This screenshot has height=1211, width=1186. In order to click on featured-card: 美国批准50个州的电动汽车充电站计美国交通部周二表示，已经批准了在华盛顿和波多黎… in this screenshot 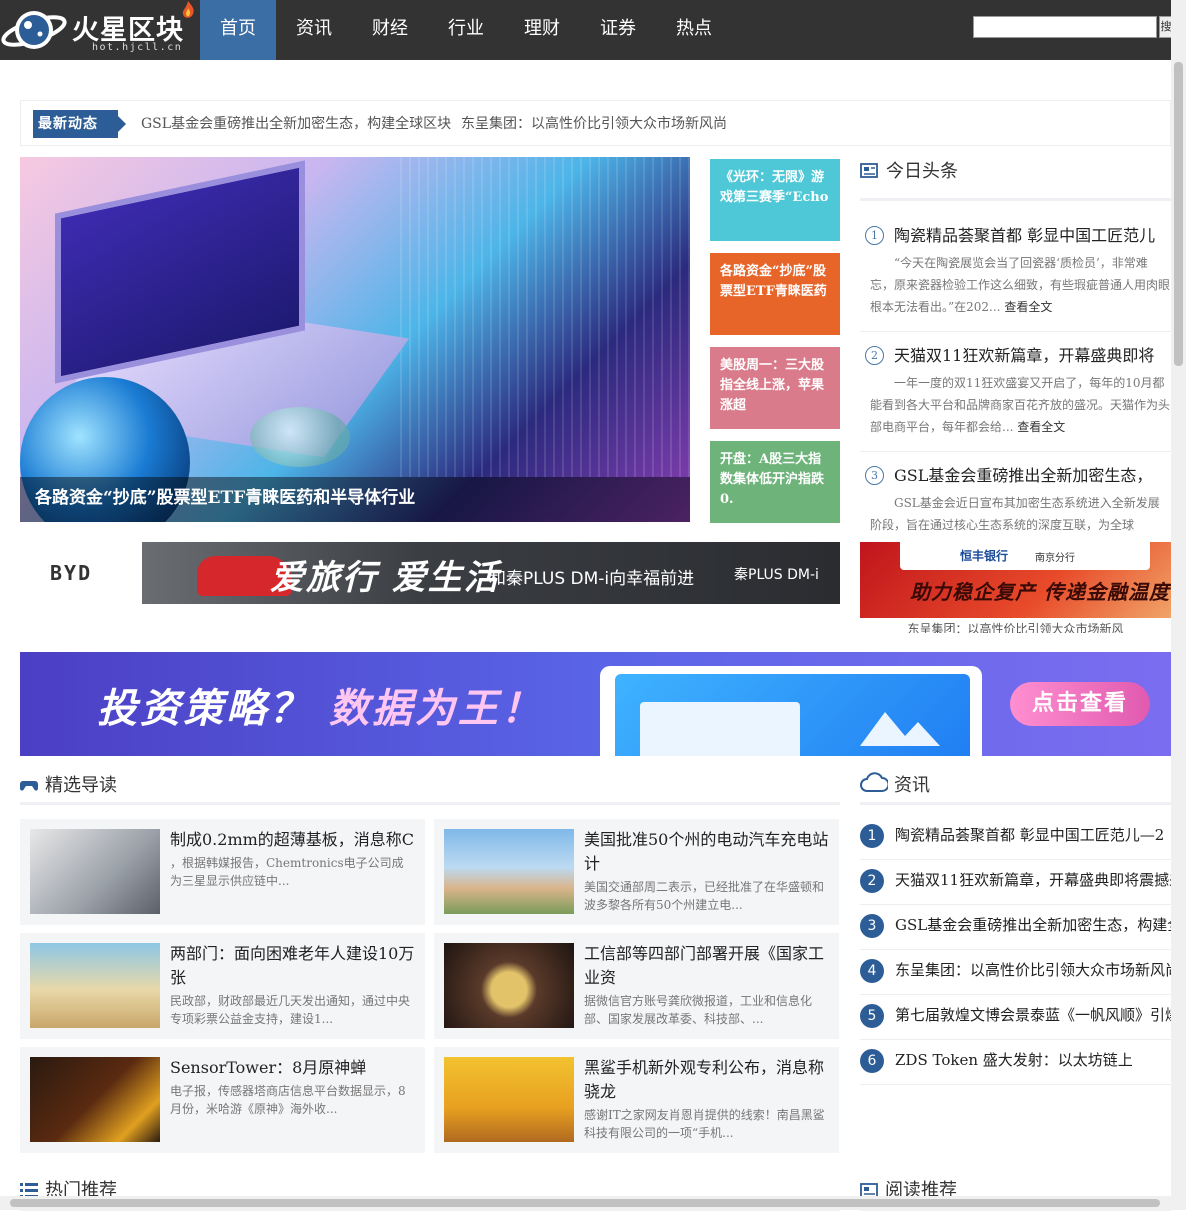, I will do `click(636, 872)`.